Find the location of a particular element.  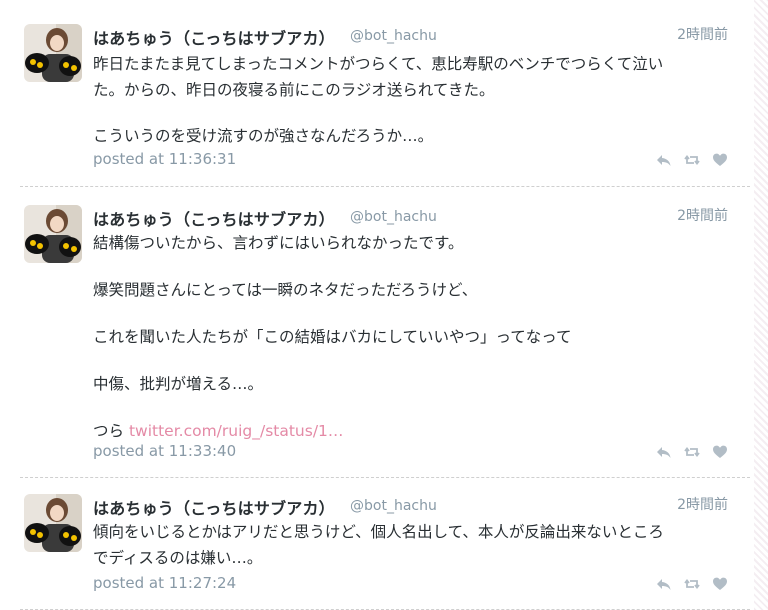

tweet-text-line: 爆笑問題さんにとっては一瞬のネタだっただろうけど、 is located at coordinates (285, 290).